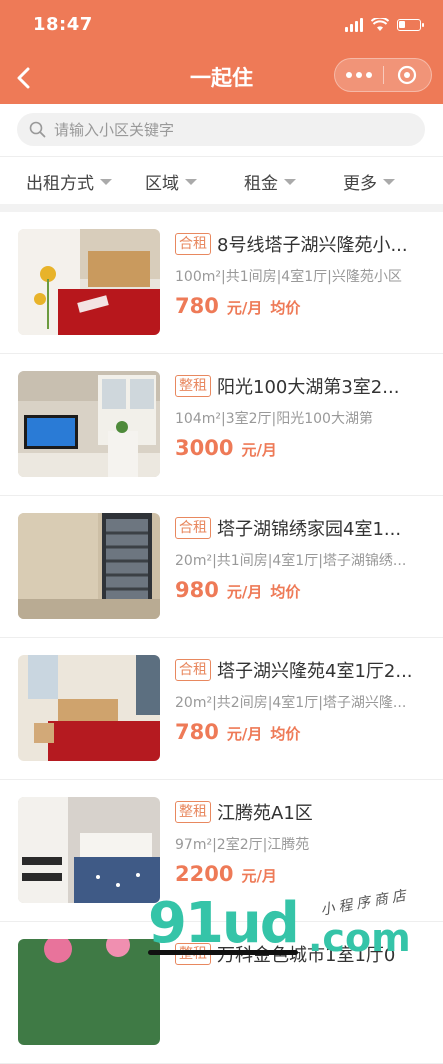 The height and width of the screenshot is (1064, 443). I want to click on target-circle-icon, so click(407, 75).